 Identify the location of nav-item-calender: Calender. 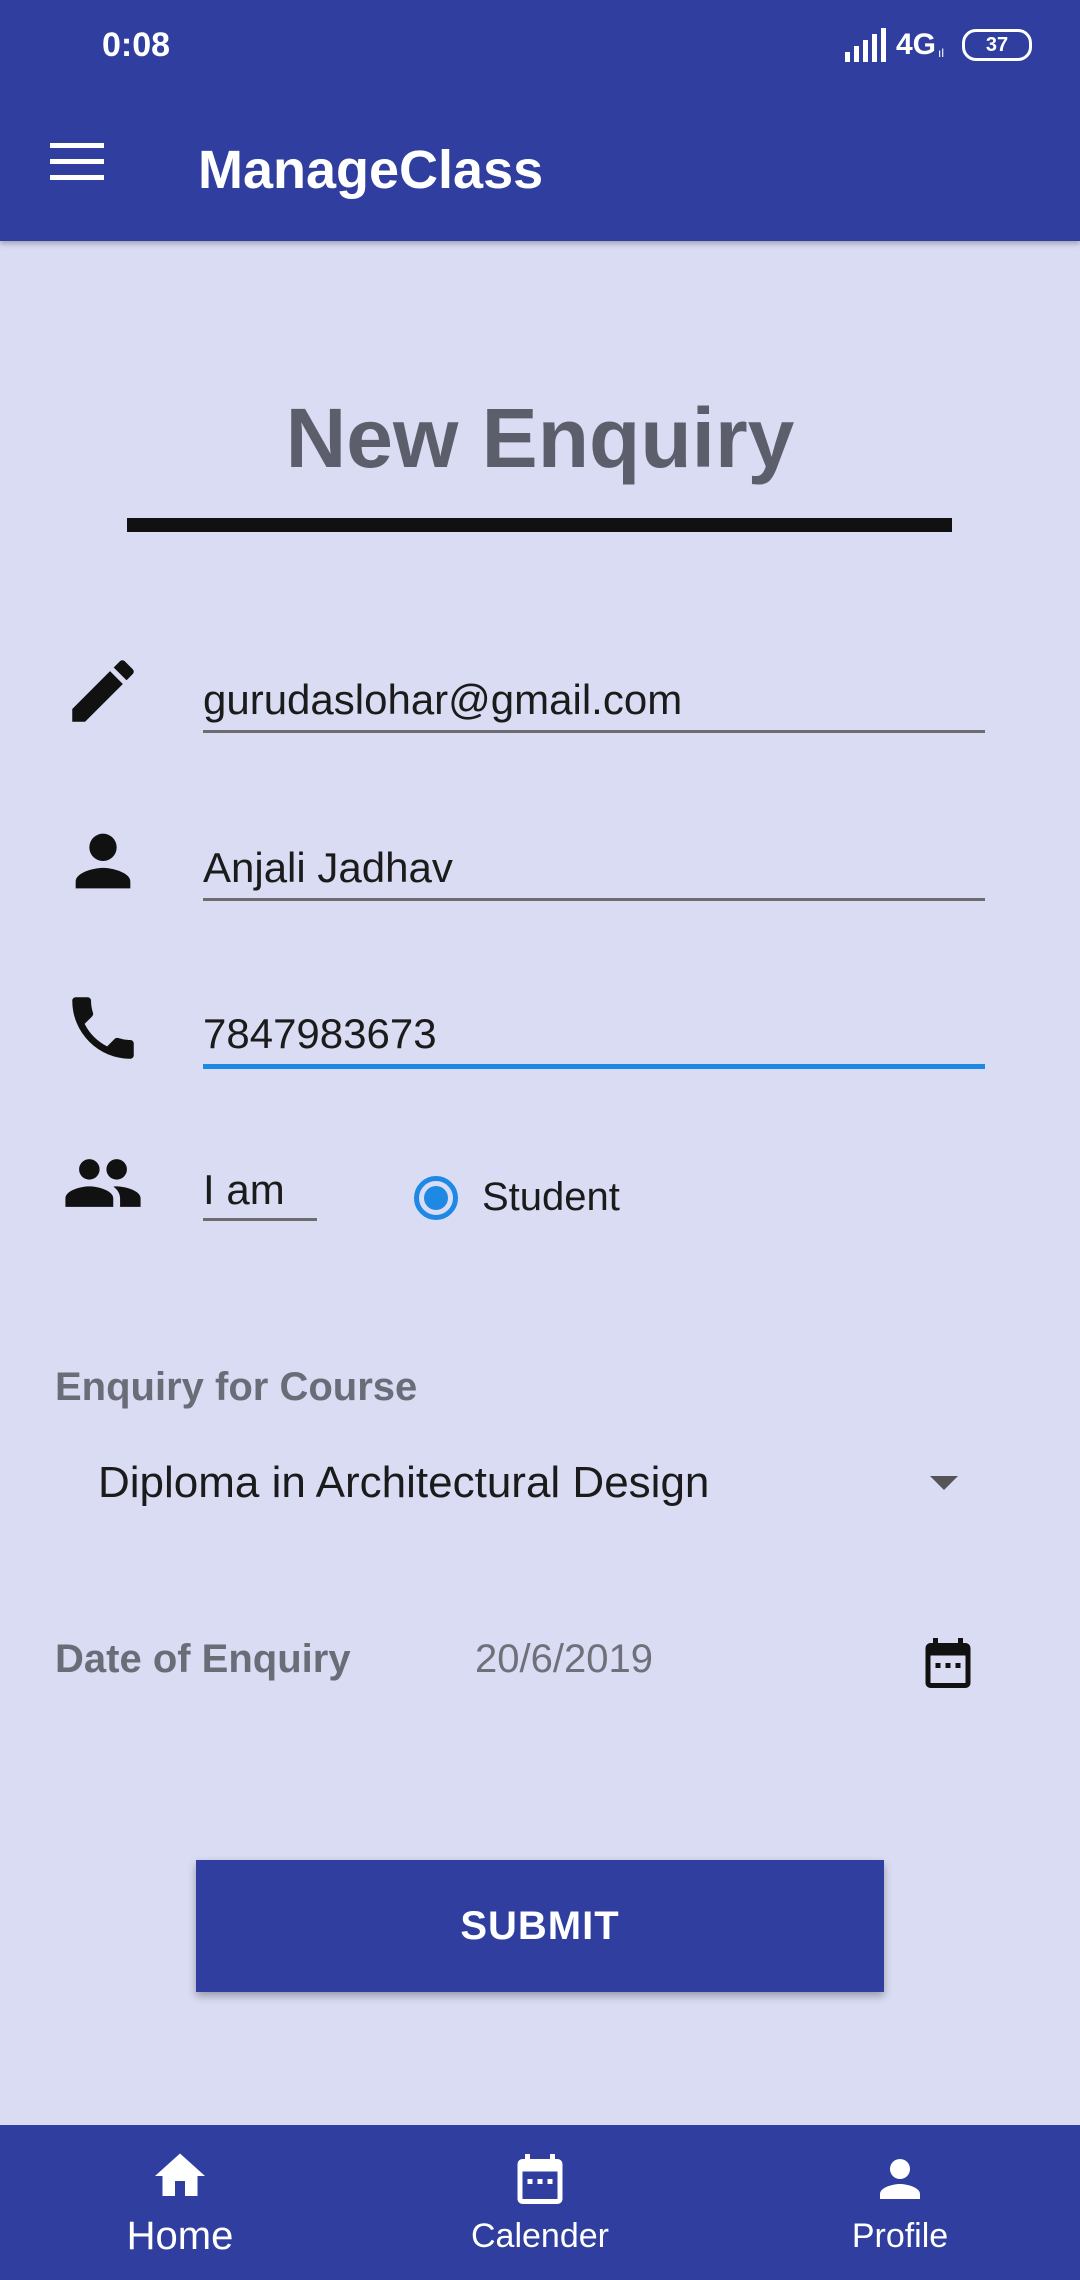
(540, 2202).